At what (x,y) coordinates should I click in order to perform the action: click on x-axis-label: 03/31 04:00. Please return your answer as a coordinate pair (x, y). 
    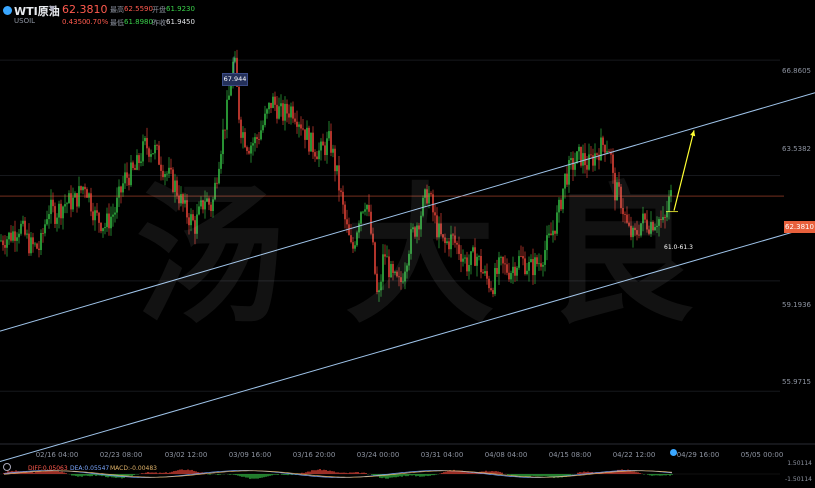
    Looking at the image, I should click on (442, 455).